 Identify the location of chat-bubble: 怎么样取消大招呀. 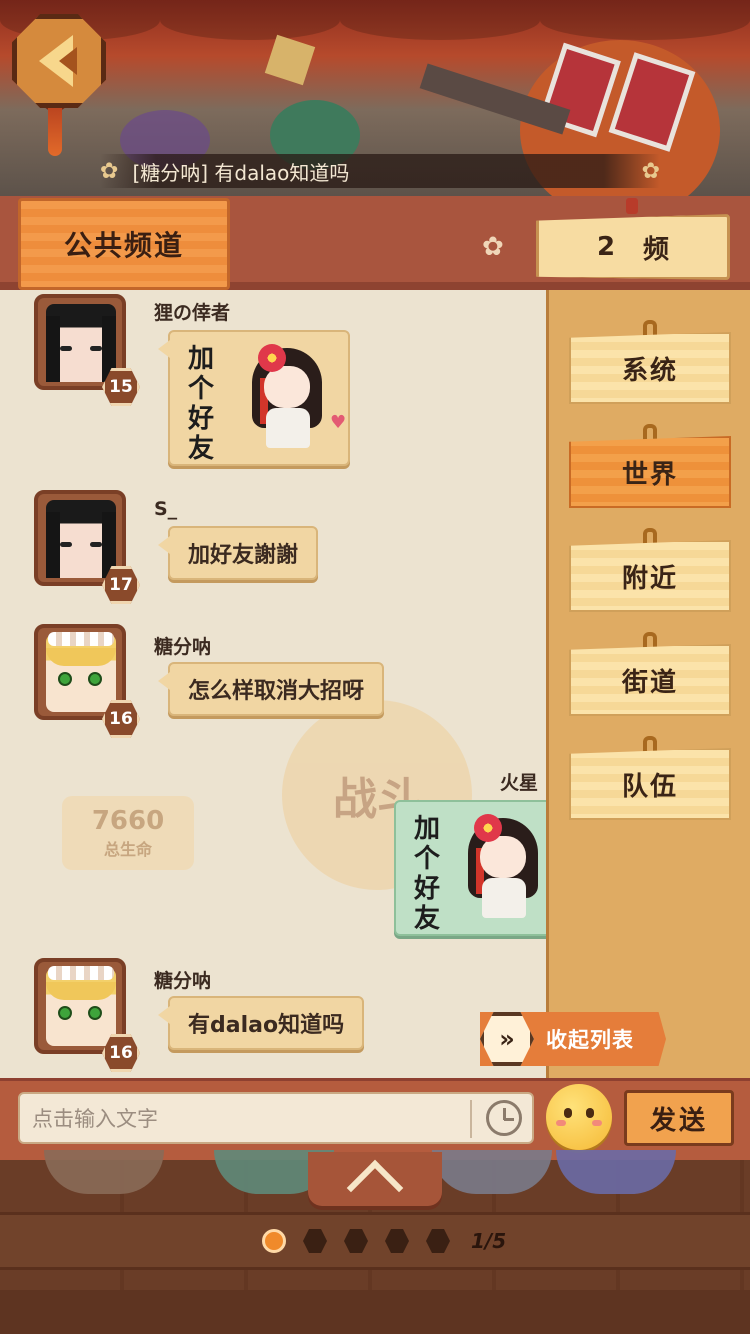
(271, 689).